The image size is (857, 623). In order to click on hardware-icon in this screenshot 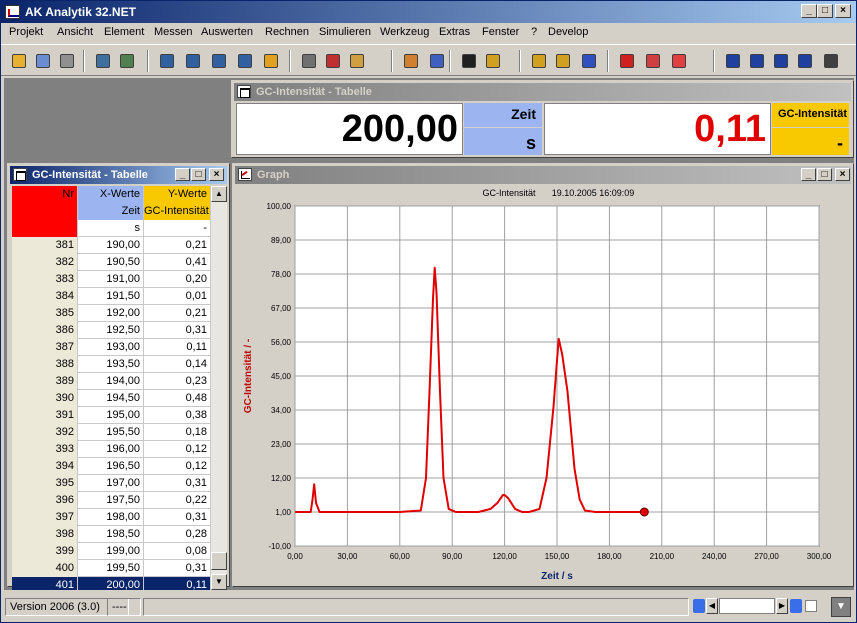, I will do `click(127, 61)`.